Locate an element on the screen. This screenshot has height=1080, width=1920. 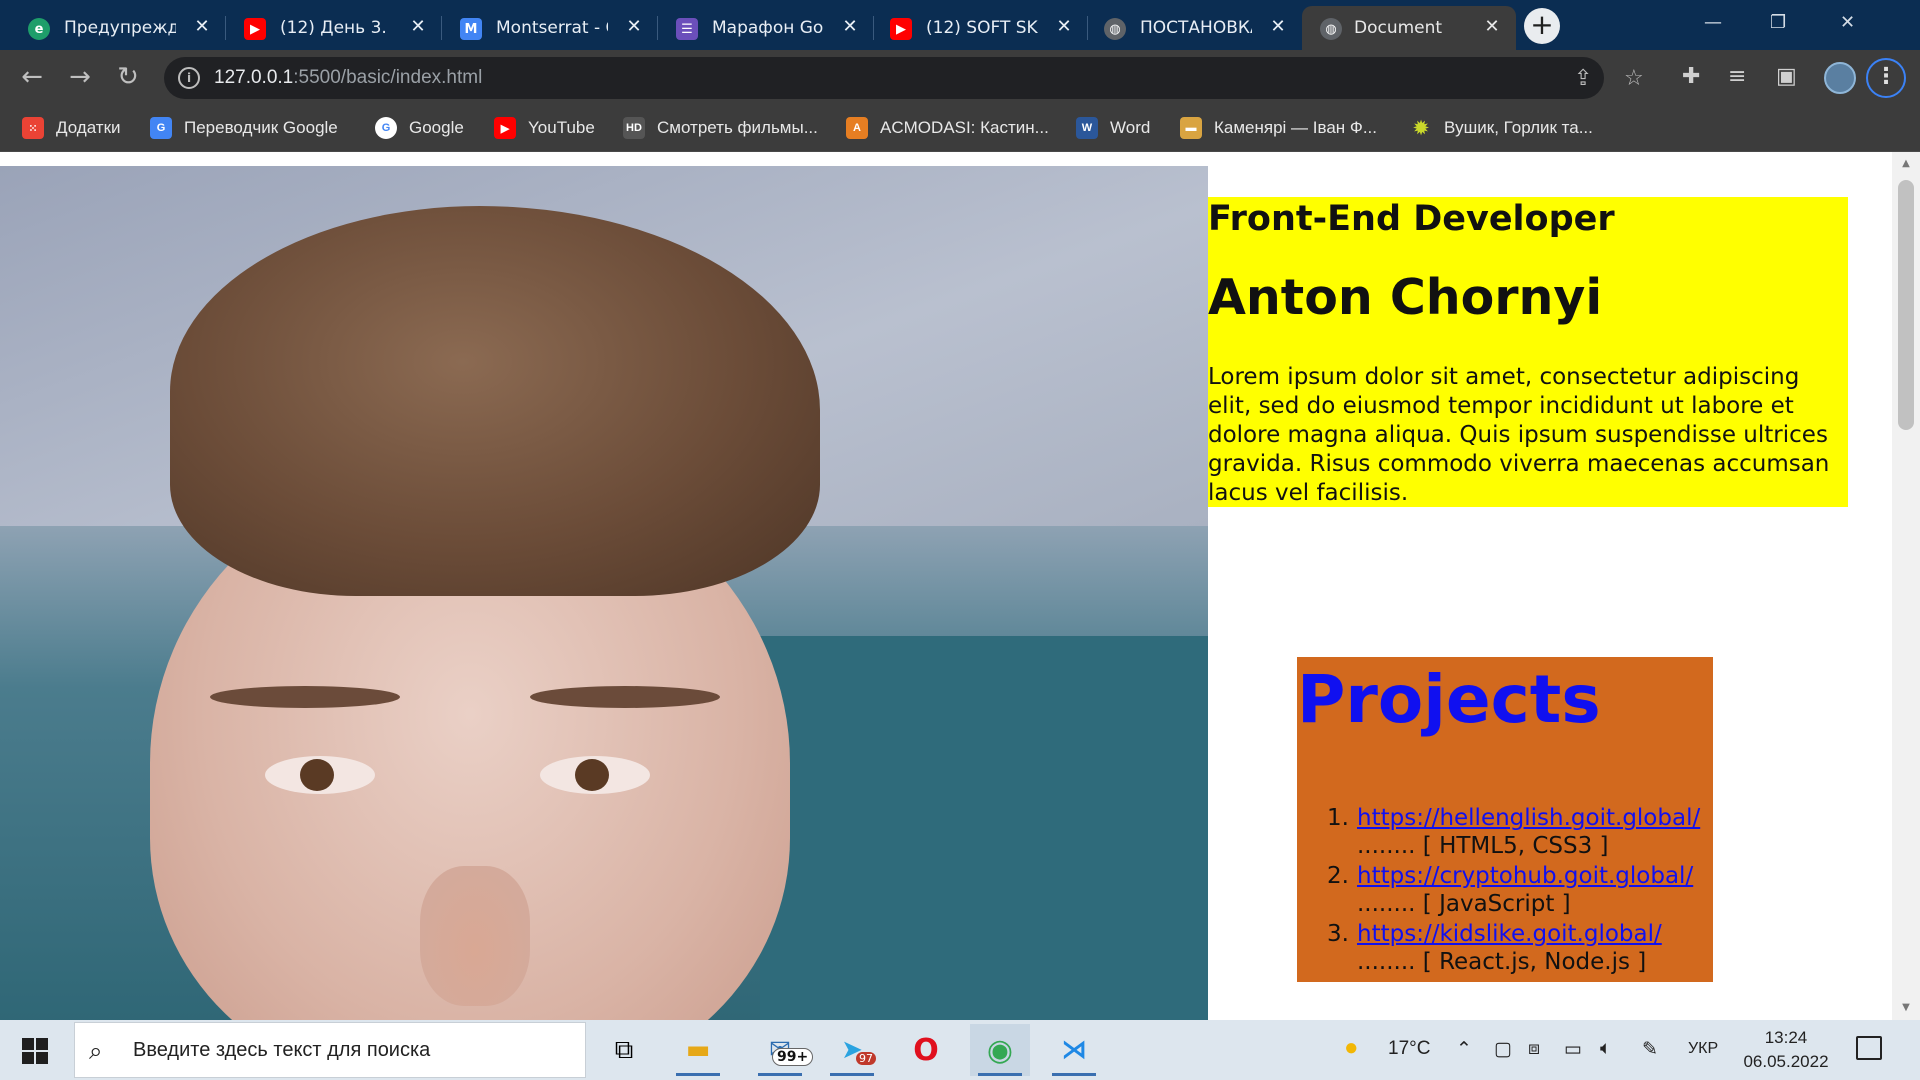
bookmark-apps: ⁙ Додатки is located at coordinates (71, 128).